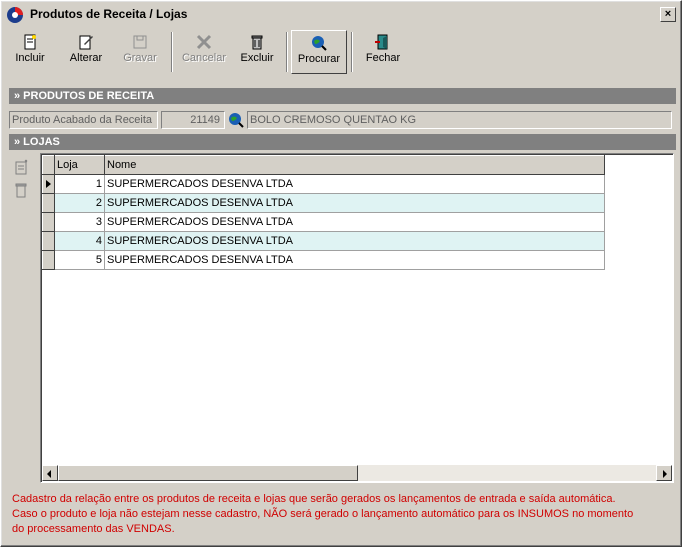  I want to click on section-produtos-header: » PRODUTOS DE RECEITA, so click(342, 96).